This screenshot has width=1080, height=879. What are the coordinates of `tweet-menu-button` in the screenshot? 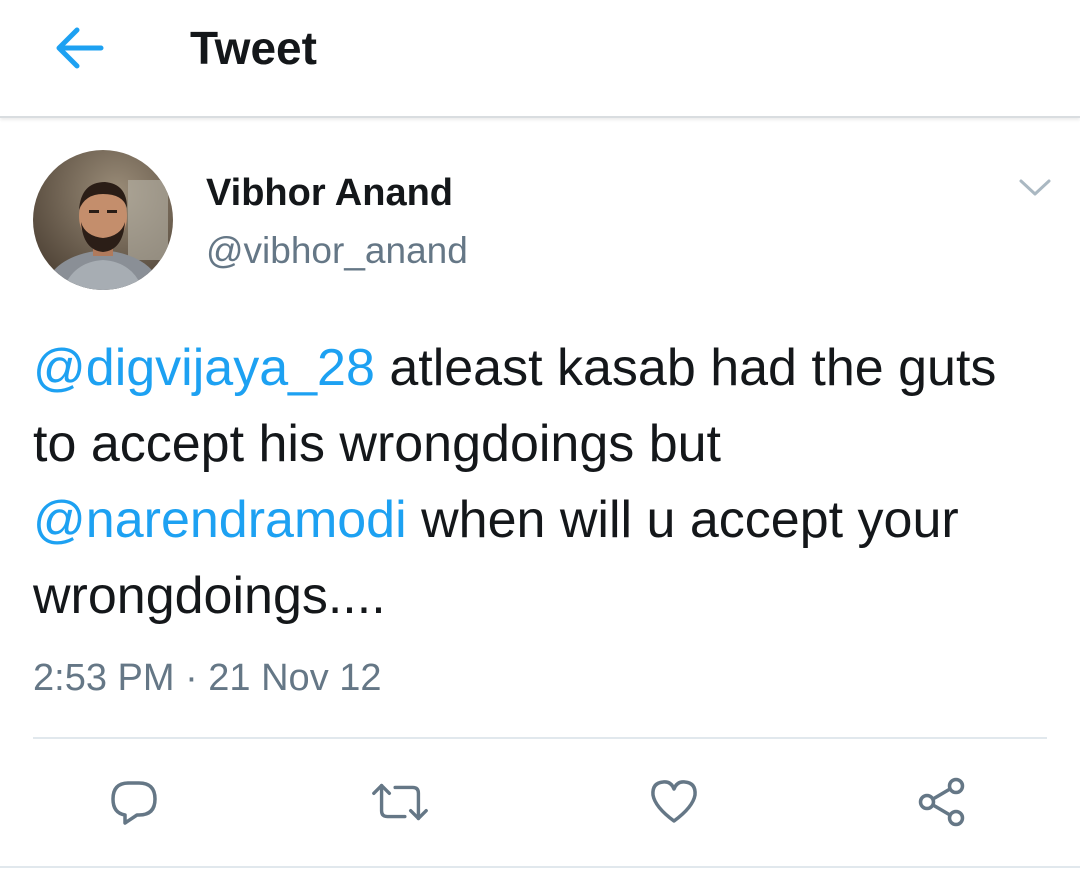 It's located at (1035, 188).